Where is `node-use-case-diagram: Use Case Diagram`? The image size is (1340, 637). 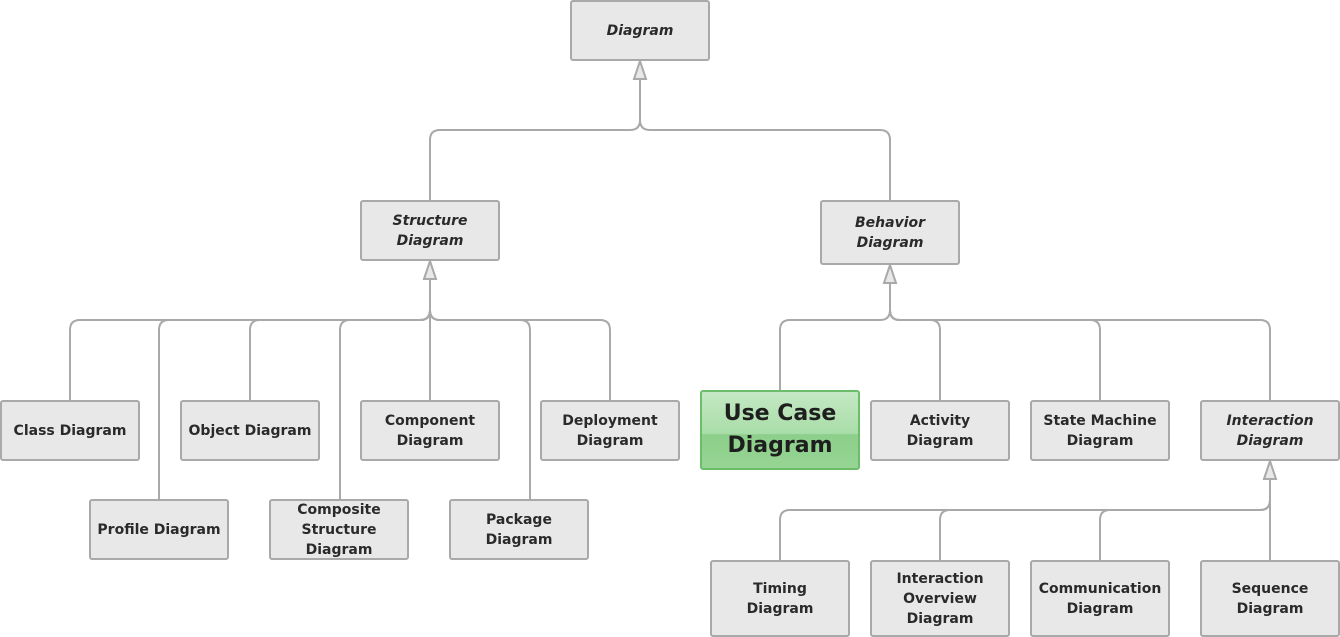 node-use-case-diagram: Use Case Diagram is located at coordinates (780, 430).